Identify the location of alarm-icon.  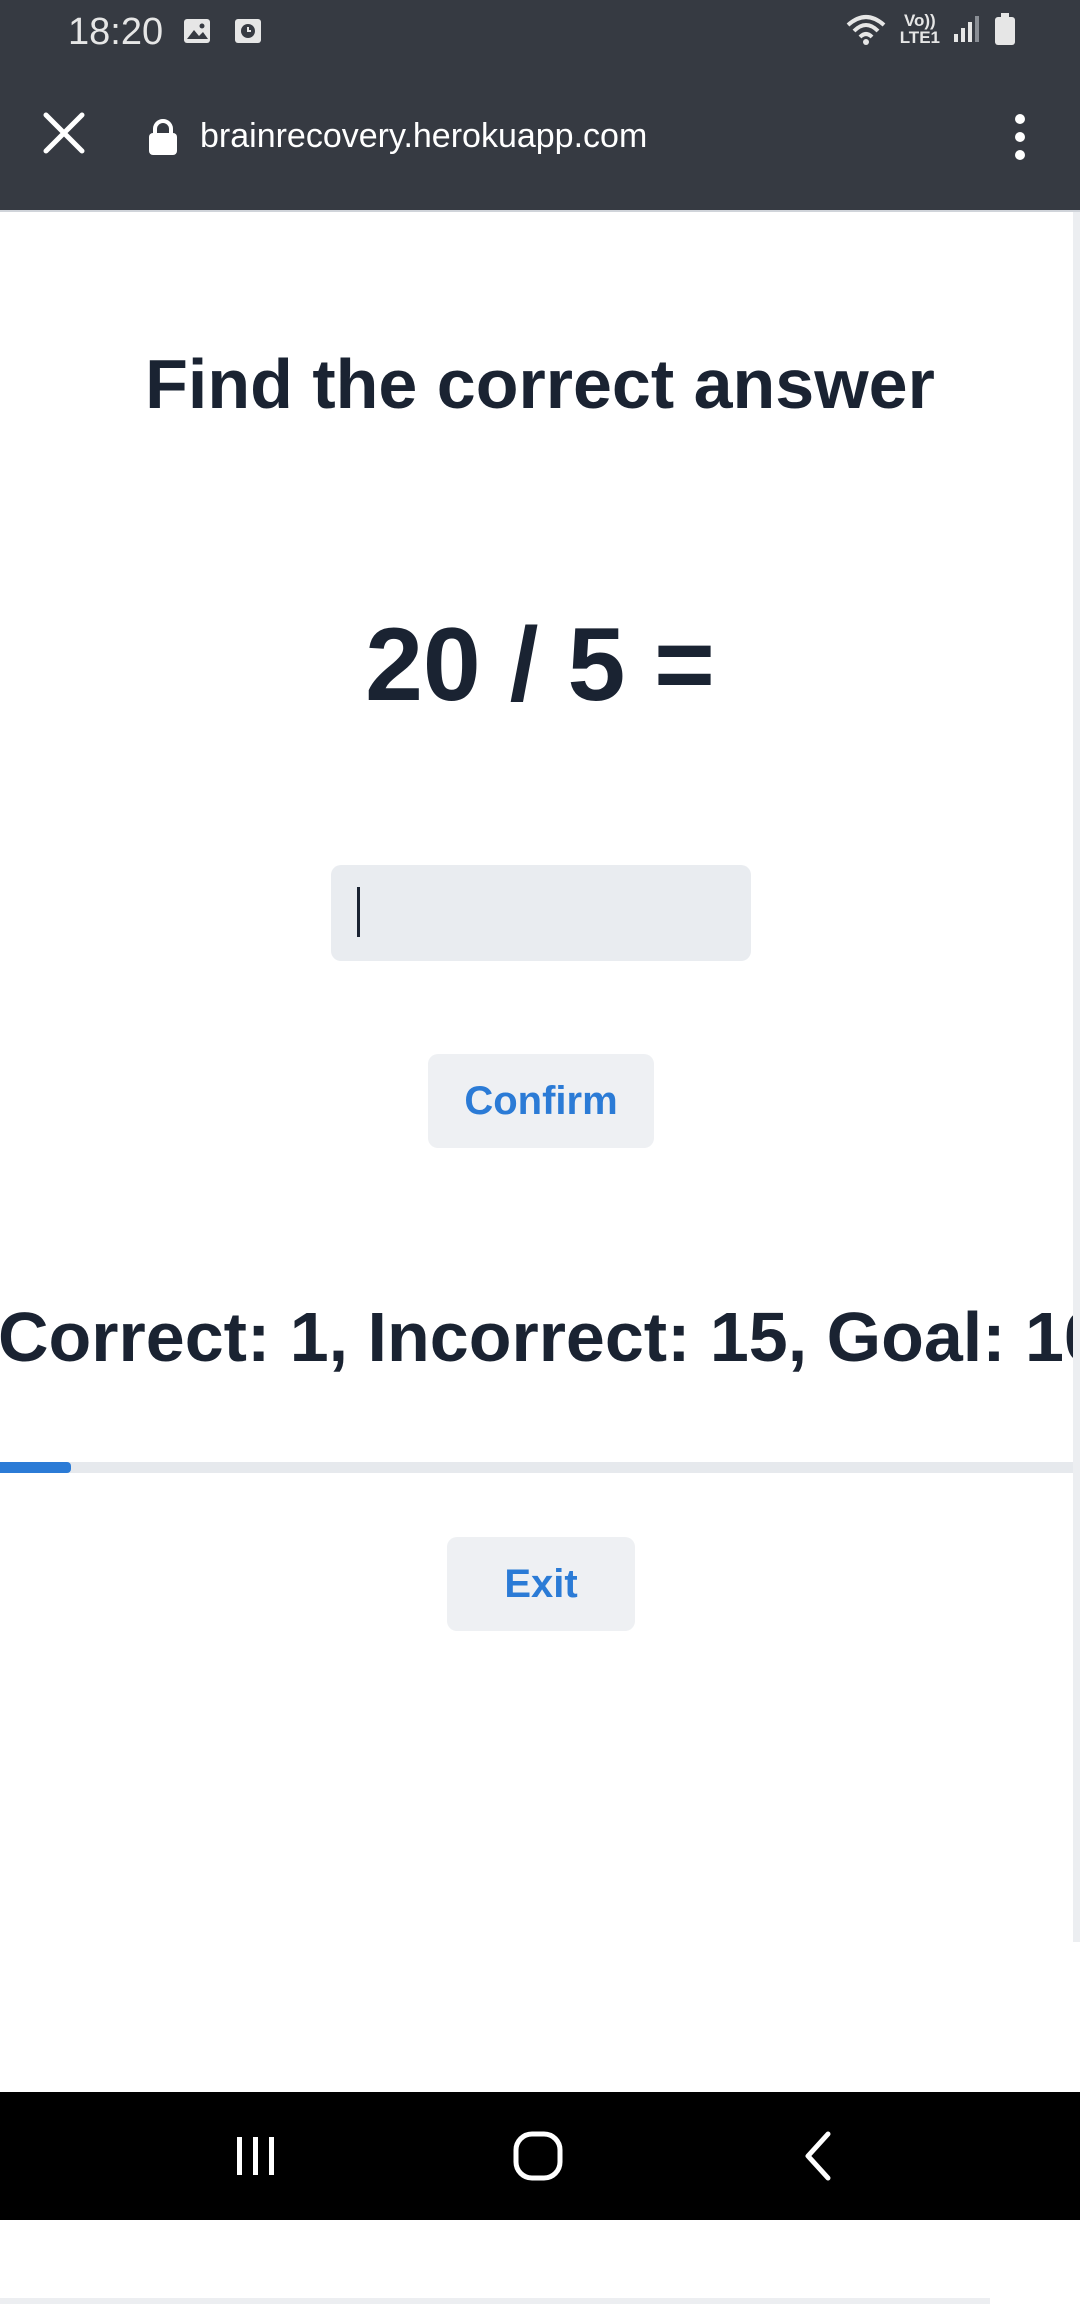
(248, 31).